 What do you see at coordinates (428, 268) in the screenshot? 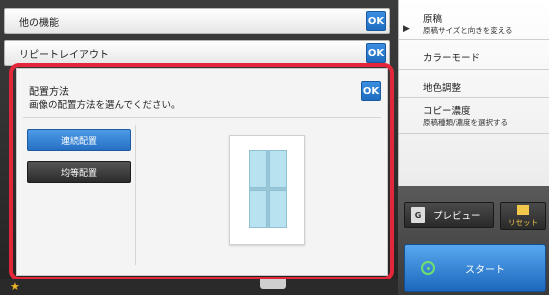
I see `start-icon` at bounding box center [428, 268].